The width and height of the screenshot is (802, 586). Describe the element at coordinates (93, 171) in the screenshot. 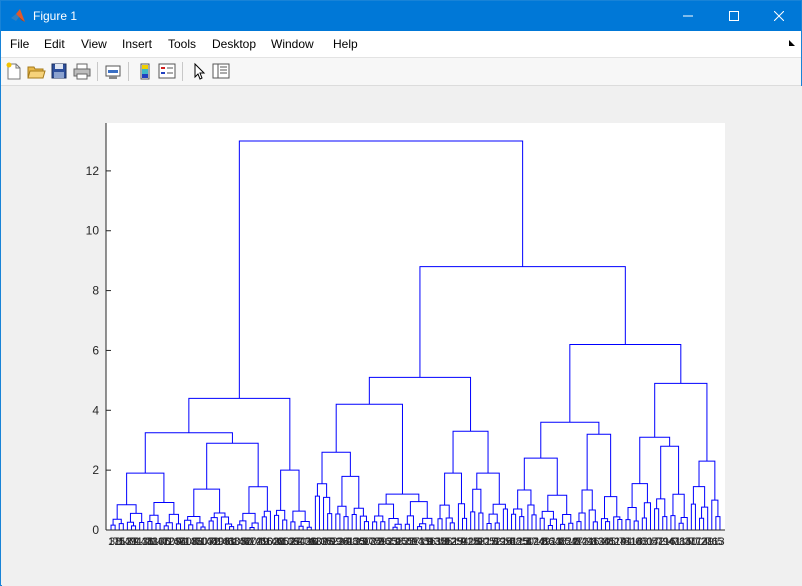

I see `y-tick-label: 12` at that location.